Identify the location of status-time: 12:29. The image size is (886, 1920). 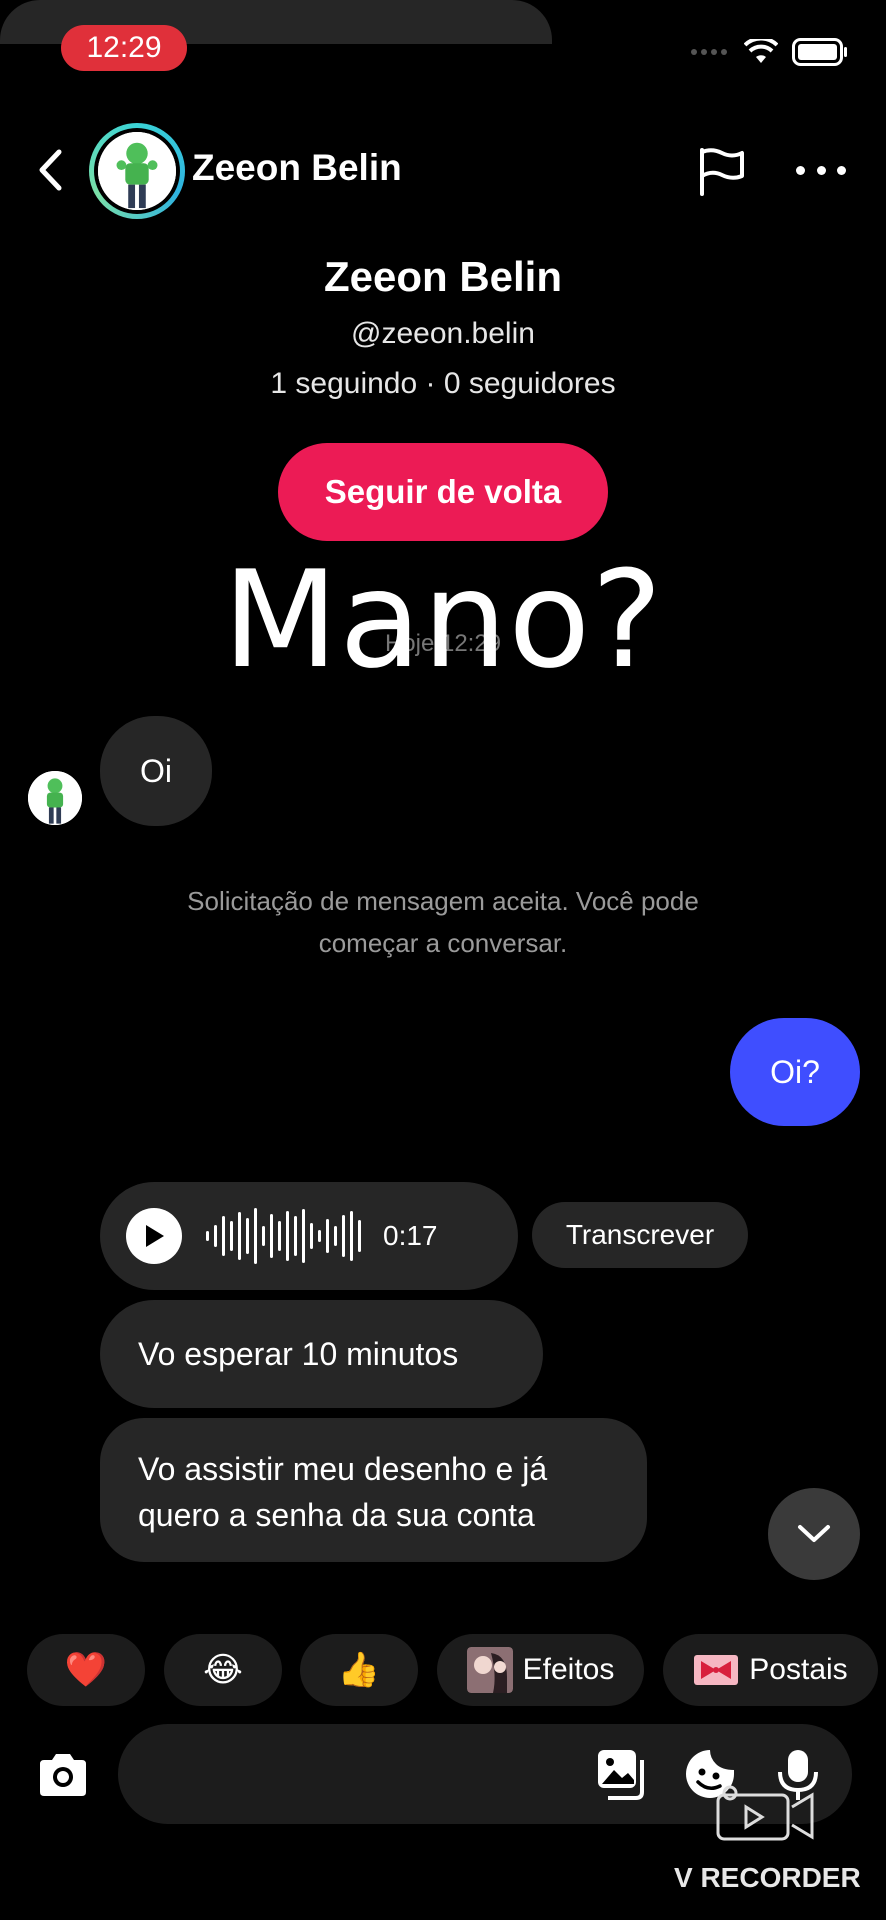
(124, 48).